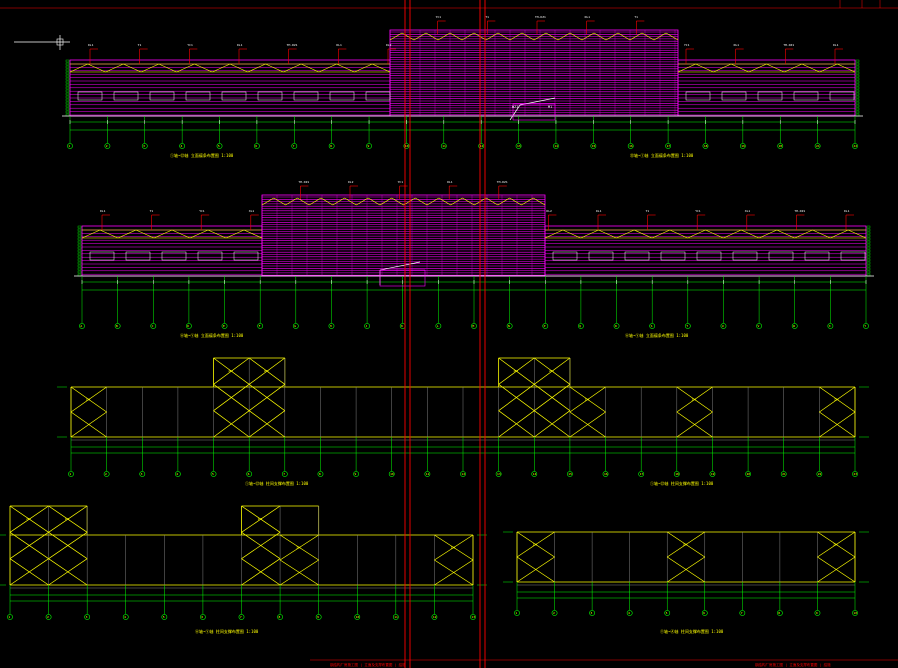 The height and width of the screenshot is (668, 898). Describe the element at coordinates (402, 326) in the screenshot. I see `axis-label: K` at that location.